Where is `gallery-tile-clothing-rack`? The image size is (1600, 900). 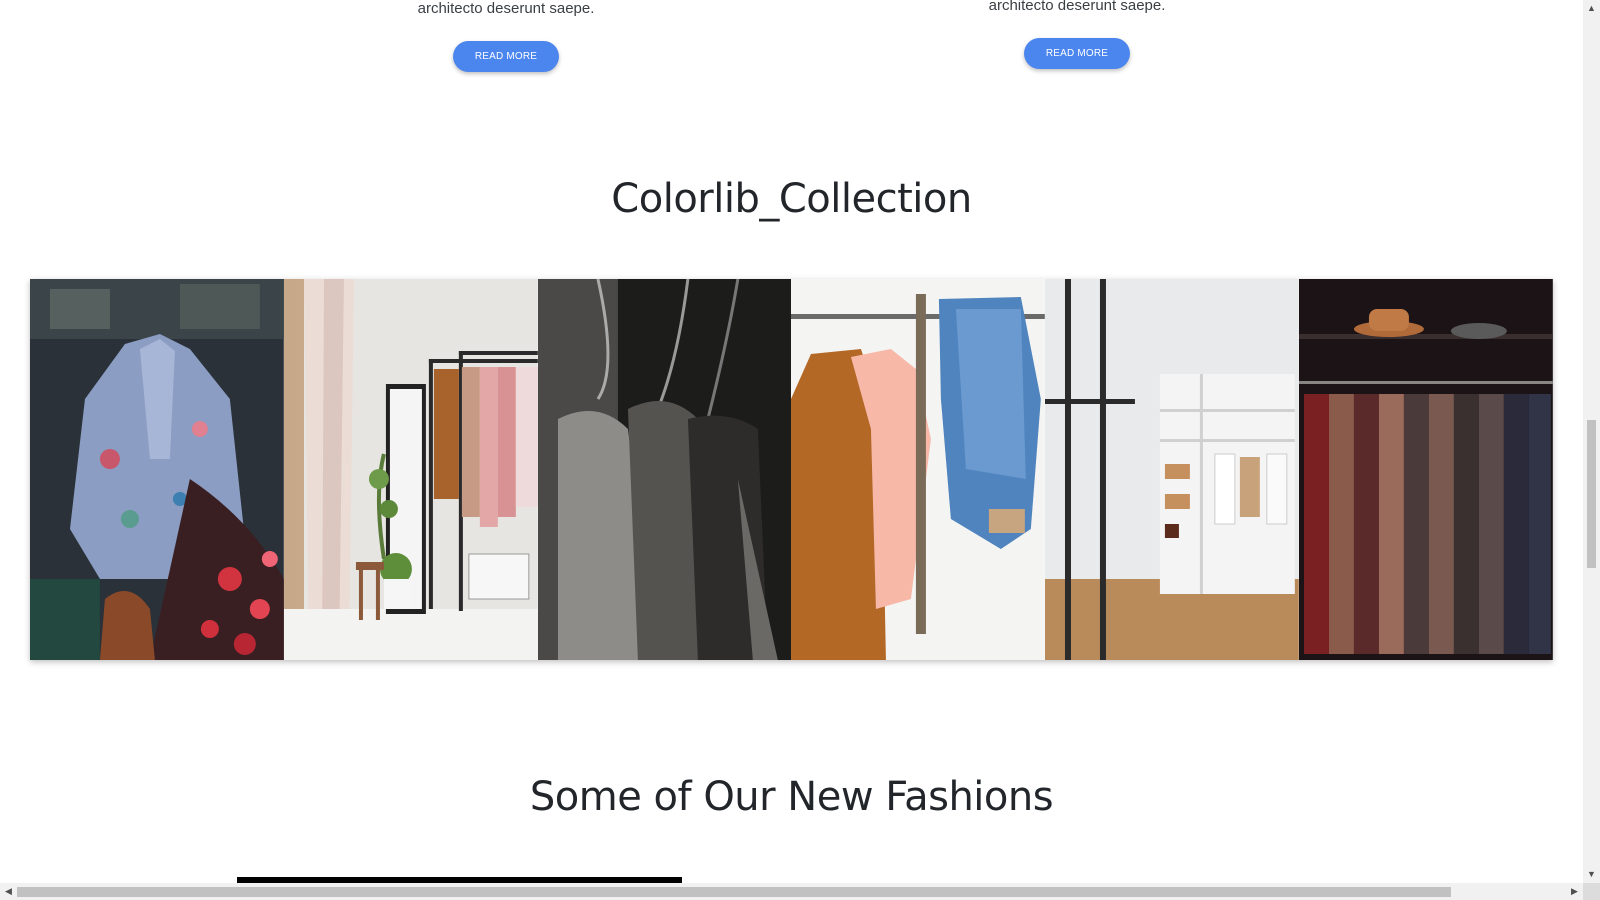 gallery-tile-clothing-rack is located at coordinates (410, 469).